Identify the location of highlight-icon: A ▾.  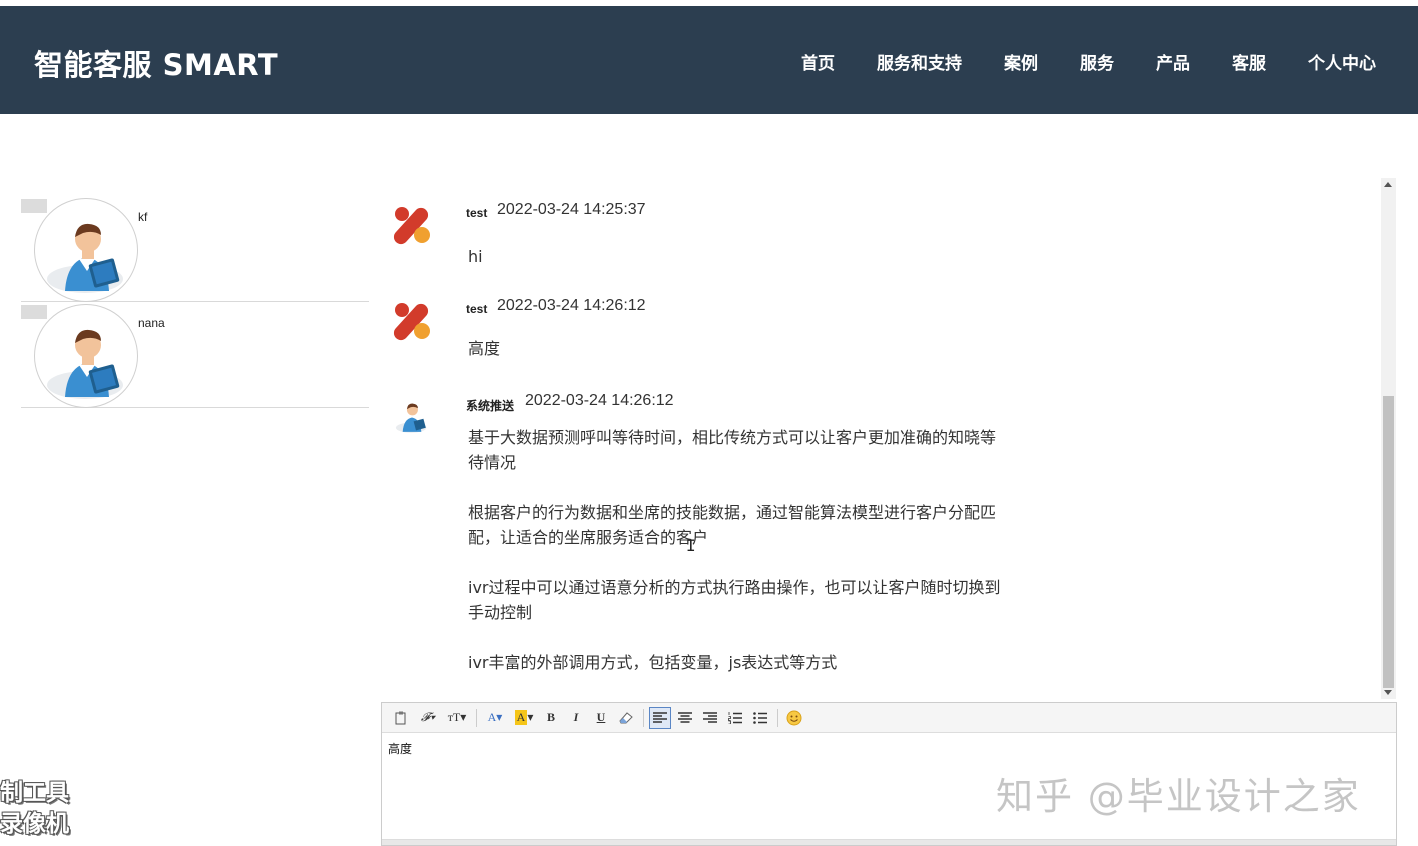
(524, 718).